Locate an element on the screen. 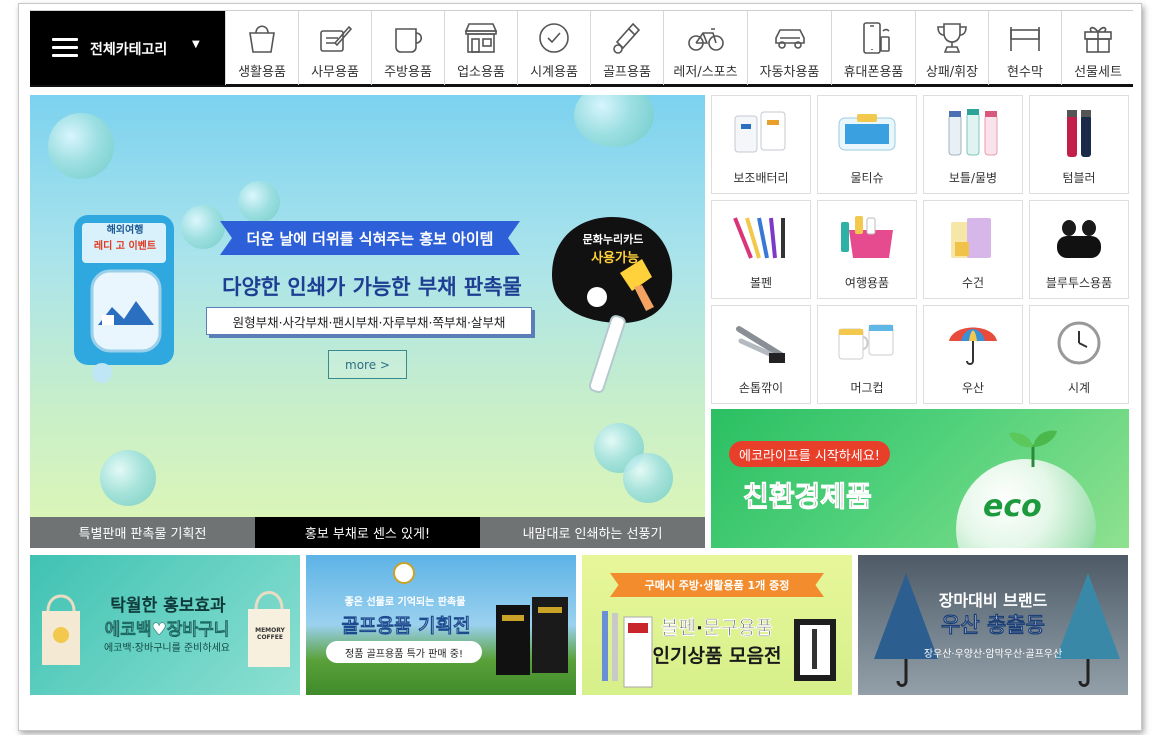  hero-title: 다양한 인쇄가 가능한 부채 판촉물 is located at coordinates (372, 287).